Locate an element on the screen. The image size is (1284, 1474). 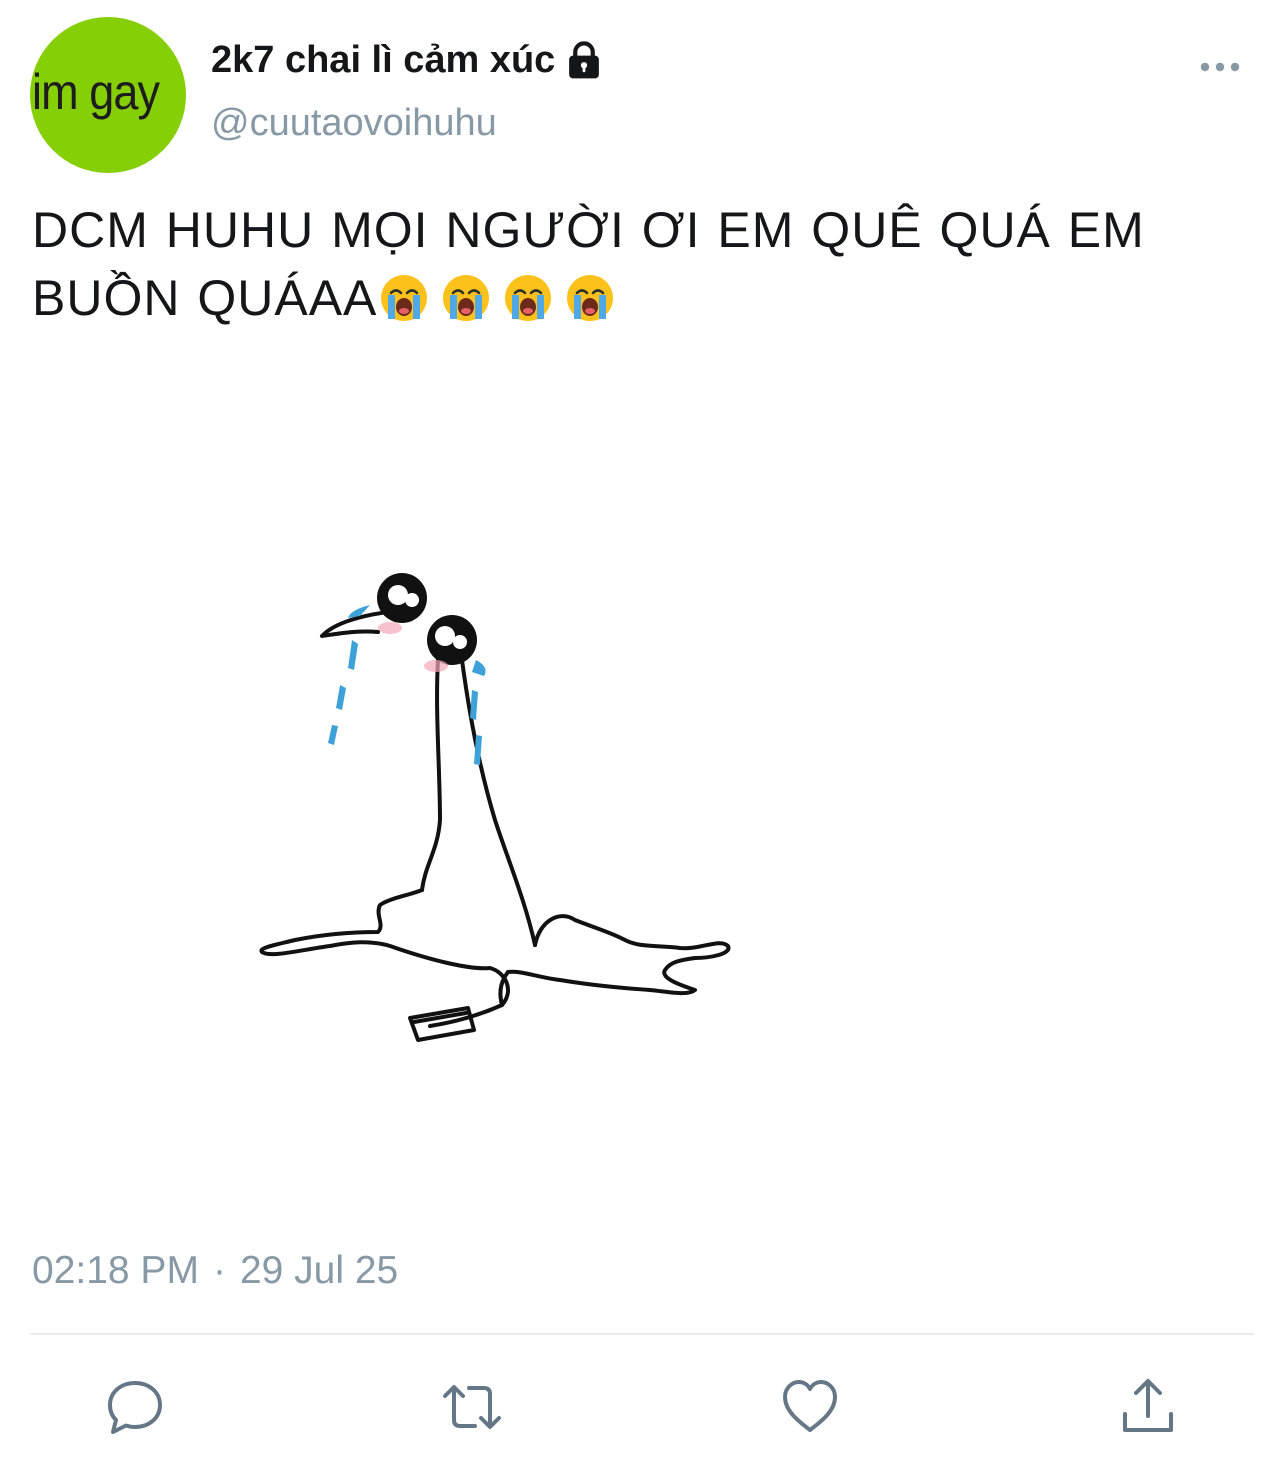
avatar: im gay is located at coordinates (108, 95).